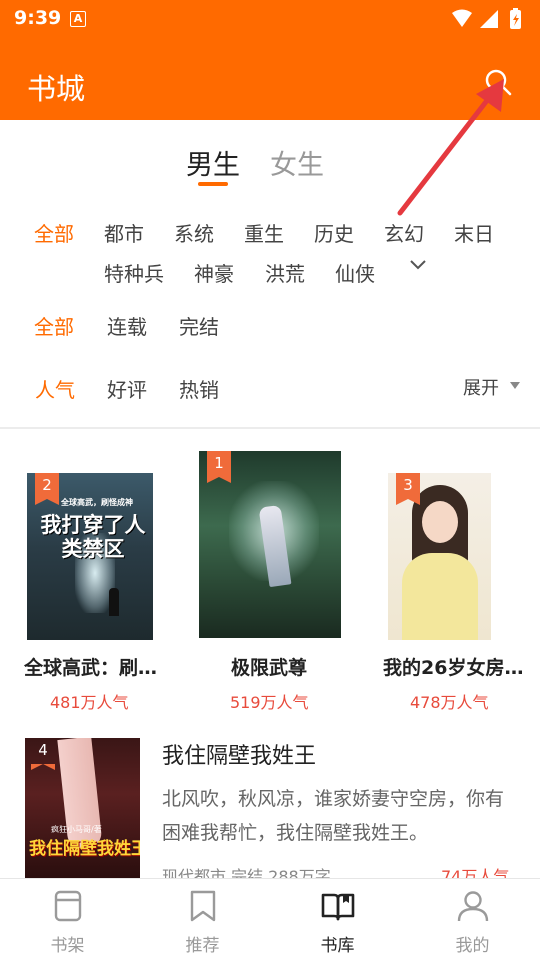 The height and width of the screenshot is (960, 540). I want to click on signal-icon, so click(489, 19).